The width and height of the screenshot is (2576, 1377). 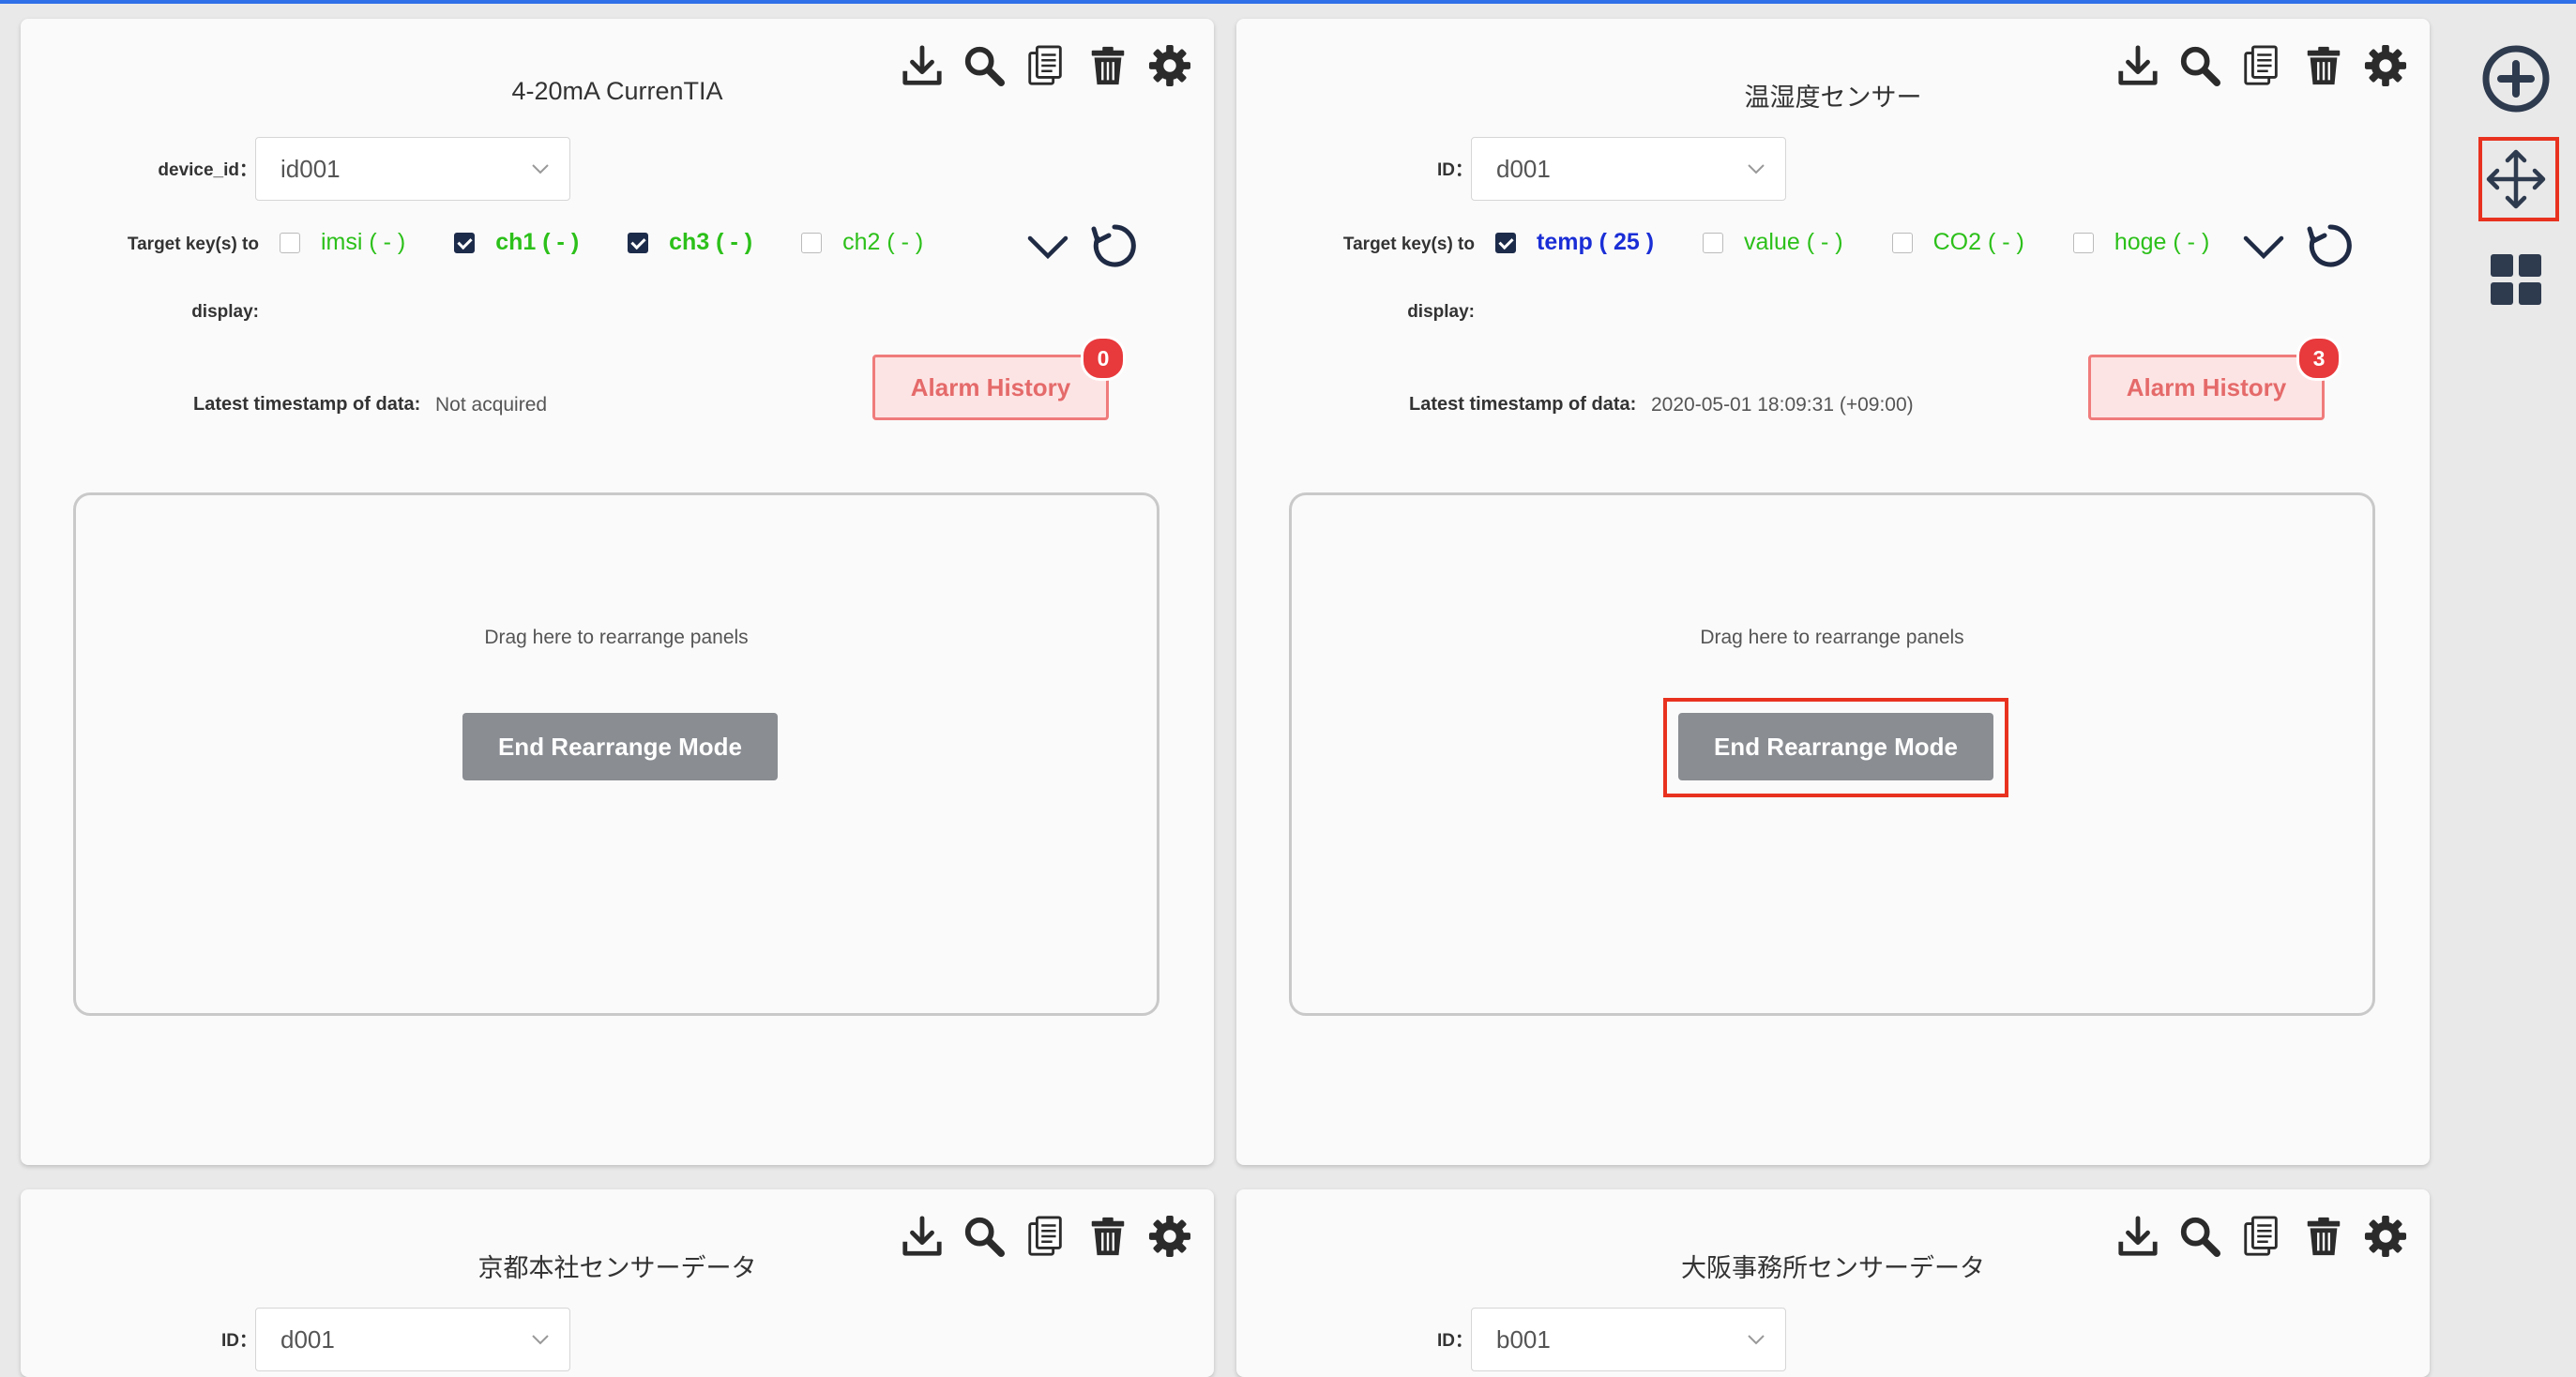 What do you see at coordinates (310, 169) in the screenshot?
I see `device-id-value: id001` at bounding box center [310, 169].